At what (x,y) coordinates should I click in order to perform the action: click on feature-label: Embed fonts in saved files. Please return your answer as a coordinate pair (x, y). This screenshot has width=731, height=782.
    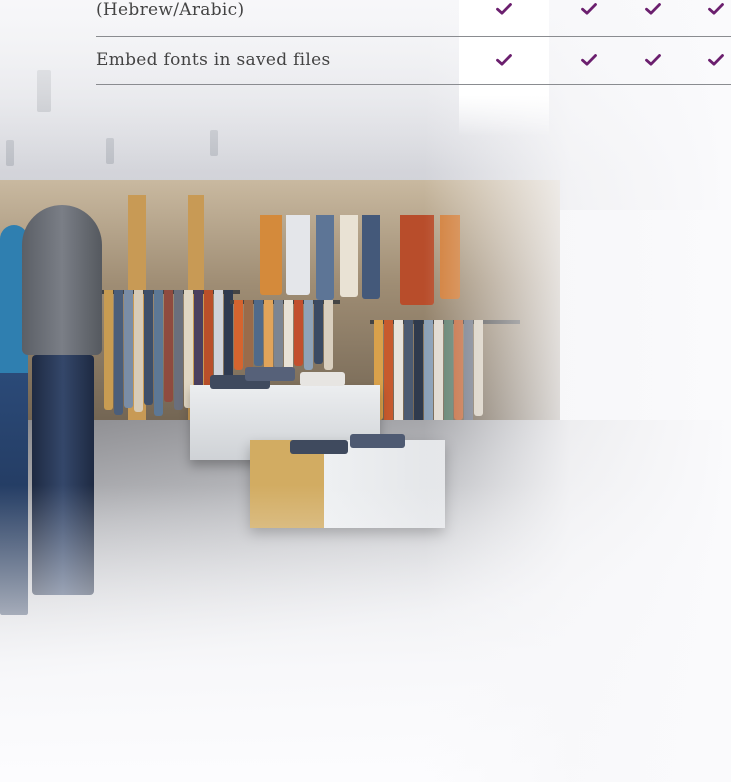
    Looking at the image, I should click on (213, 60).